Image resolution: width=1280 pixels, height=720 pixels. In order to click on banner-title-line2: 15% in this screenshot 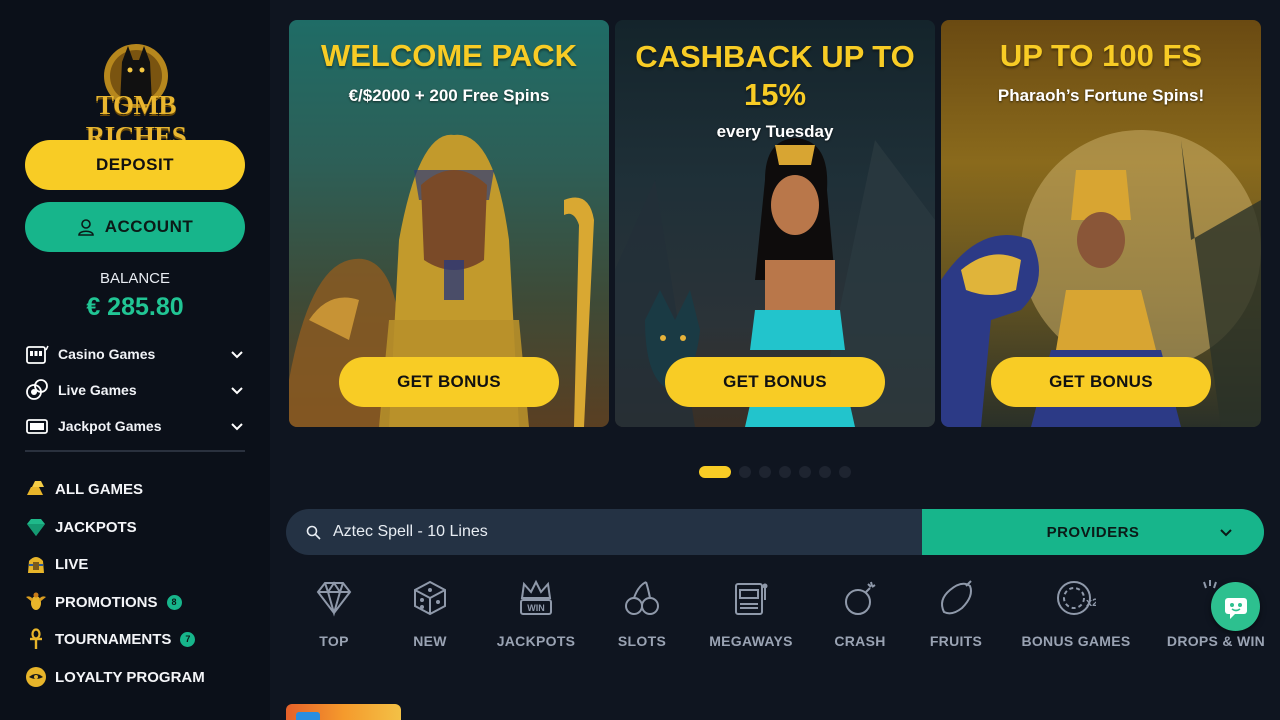, I will do `click(775, 94)`.